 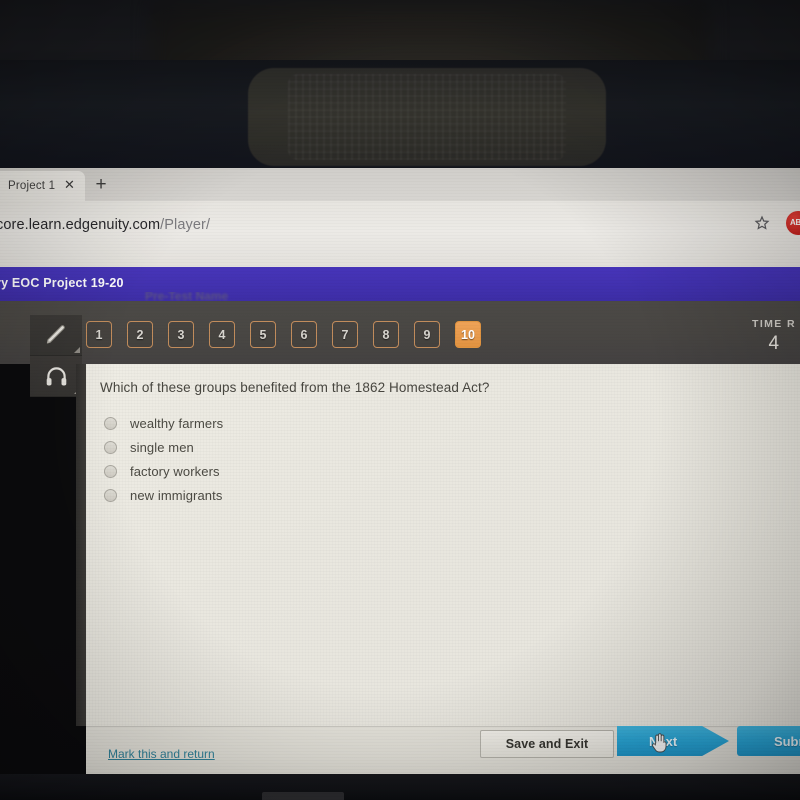 I want to click on answer-choice-2: single men, so click(x=163, y=447).